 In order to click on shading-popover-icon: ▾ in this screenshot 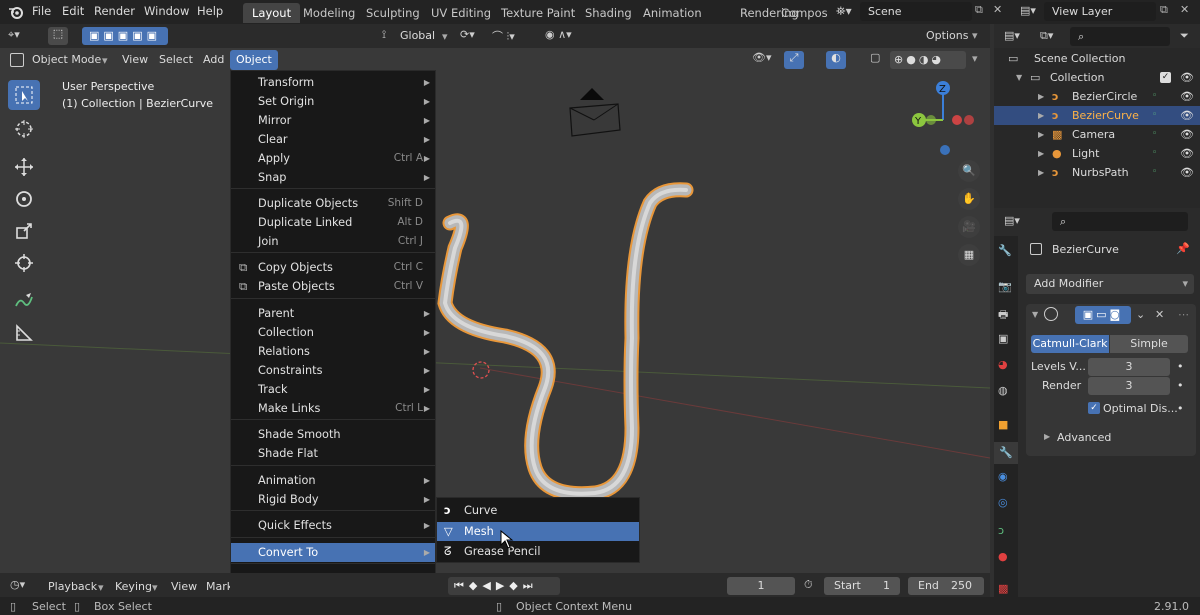, I will do `click(975, 58)`.